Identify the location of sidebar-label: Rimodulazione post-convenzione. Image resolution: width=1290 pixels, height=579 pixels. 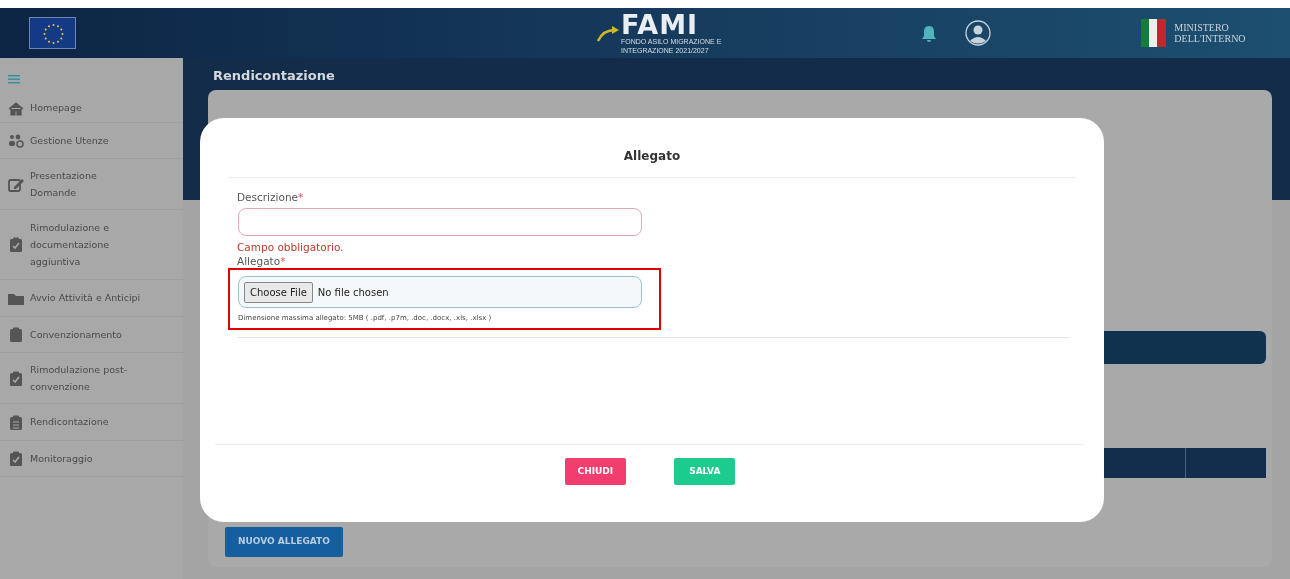
(80, 378).